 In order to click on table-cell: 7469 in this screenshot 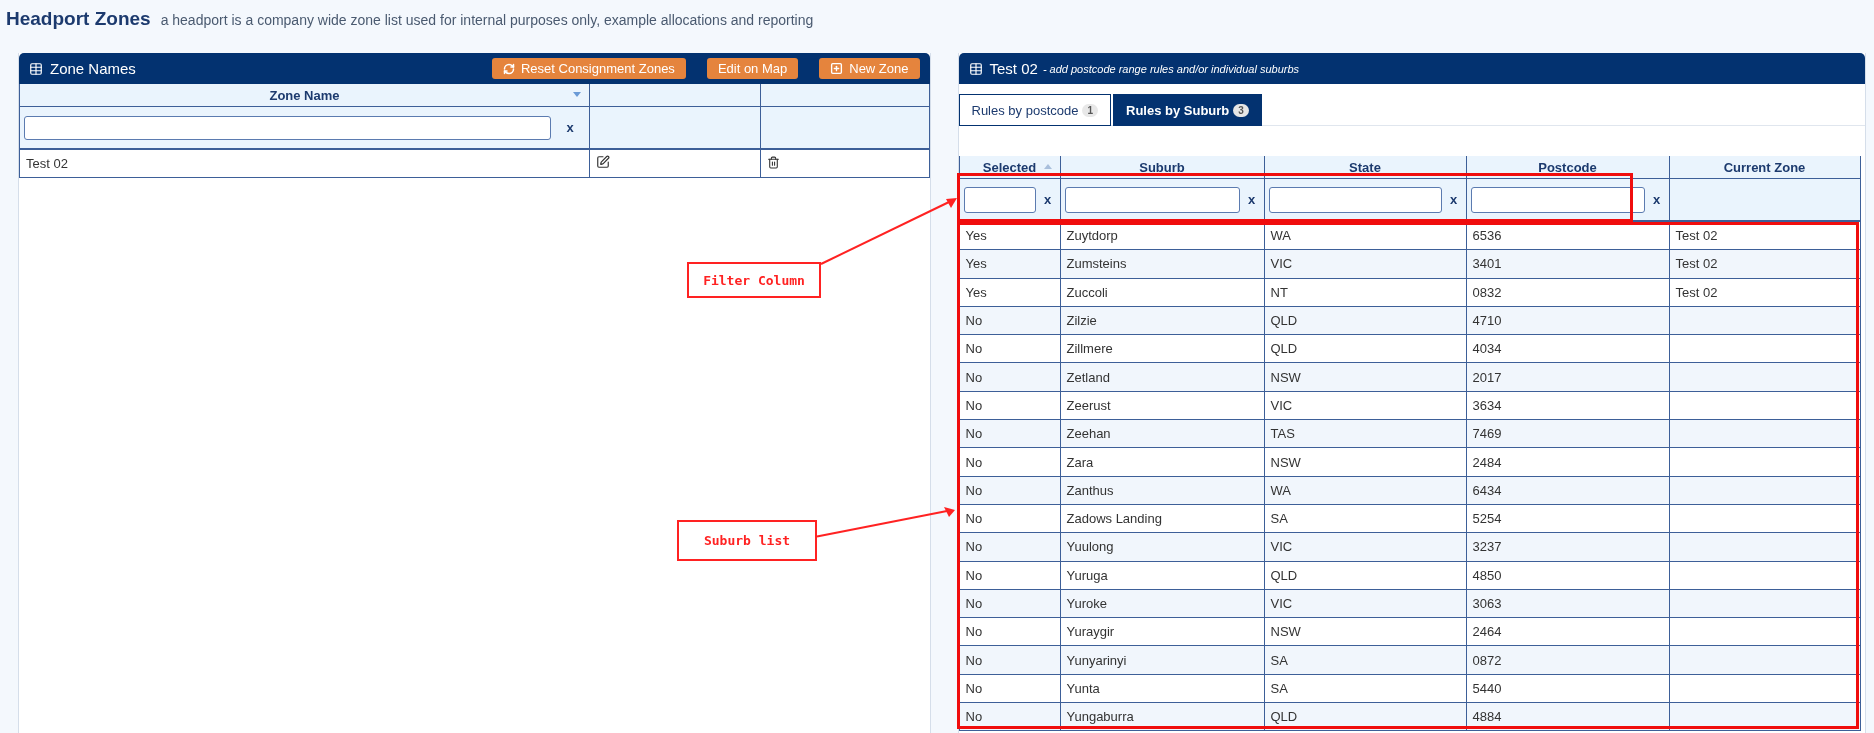, I will do `click(1487, 434)`.